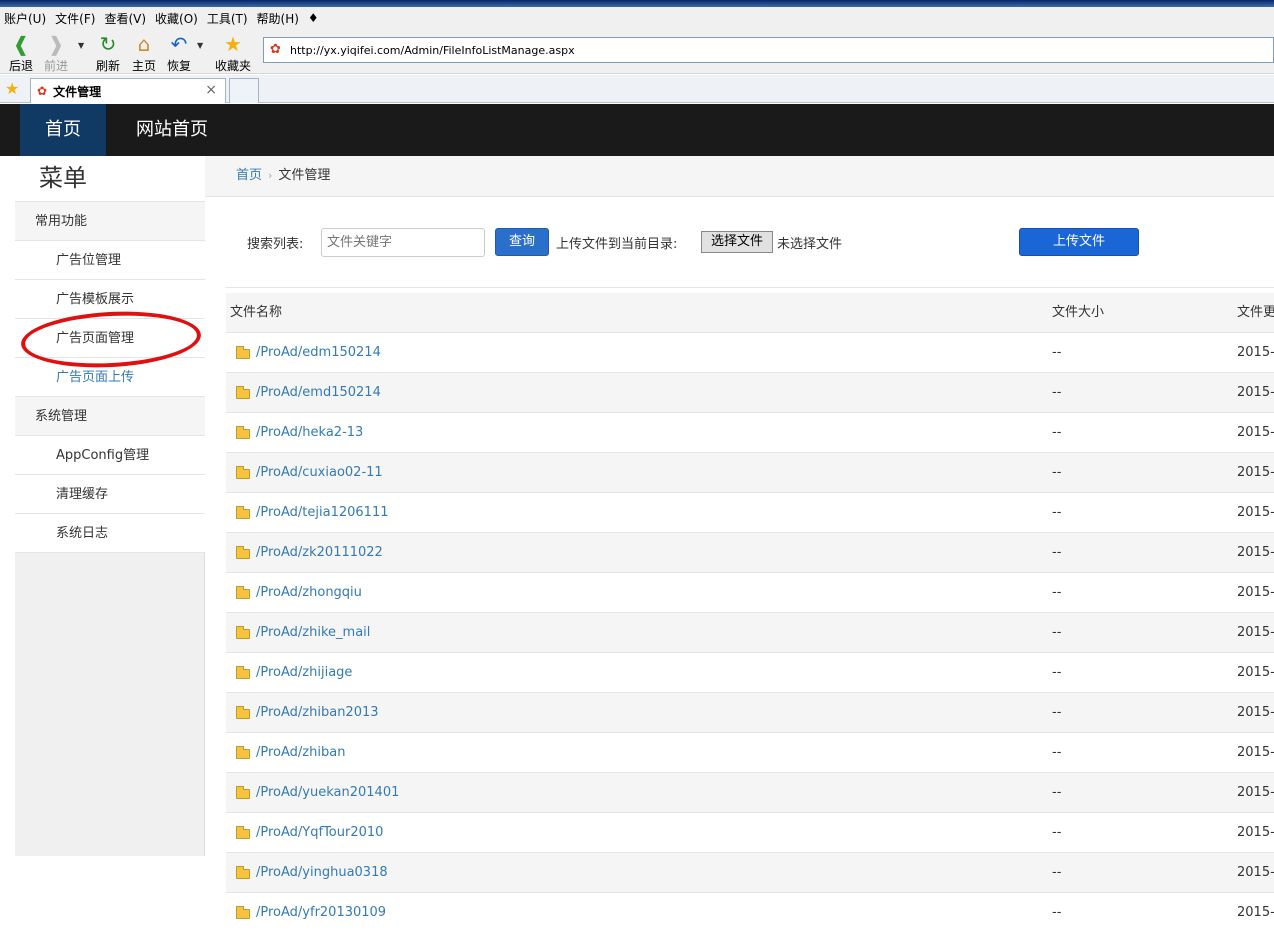 The height and width of the screenshot is (930, 1274). Describe the element at coordinates (312, 873) in the screenshot. I see `file-name-link: /ProAd/yinghua0318` at that location.